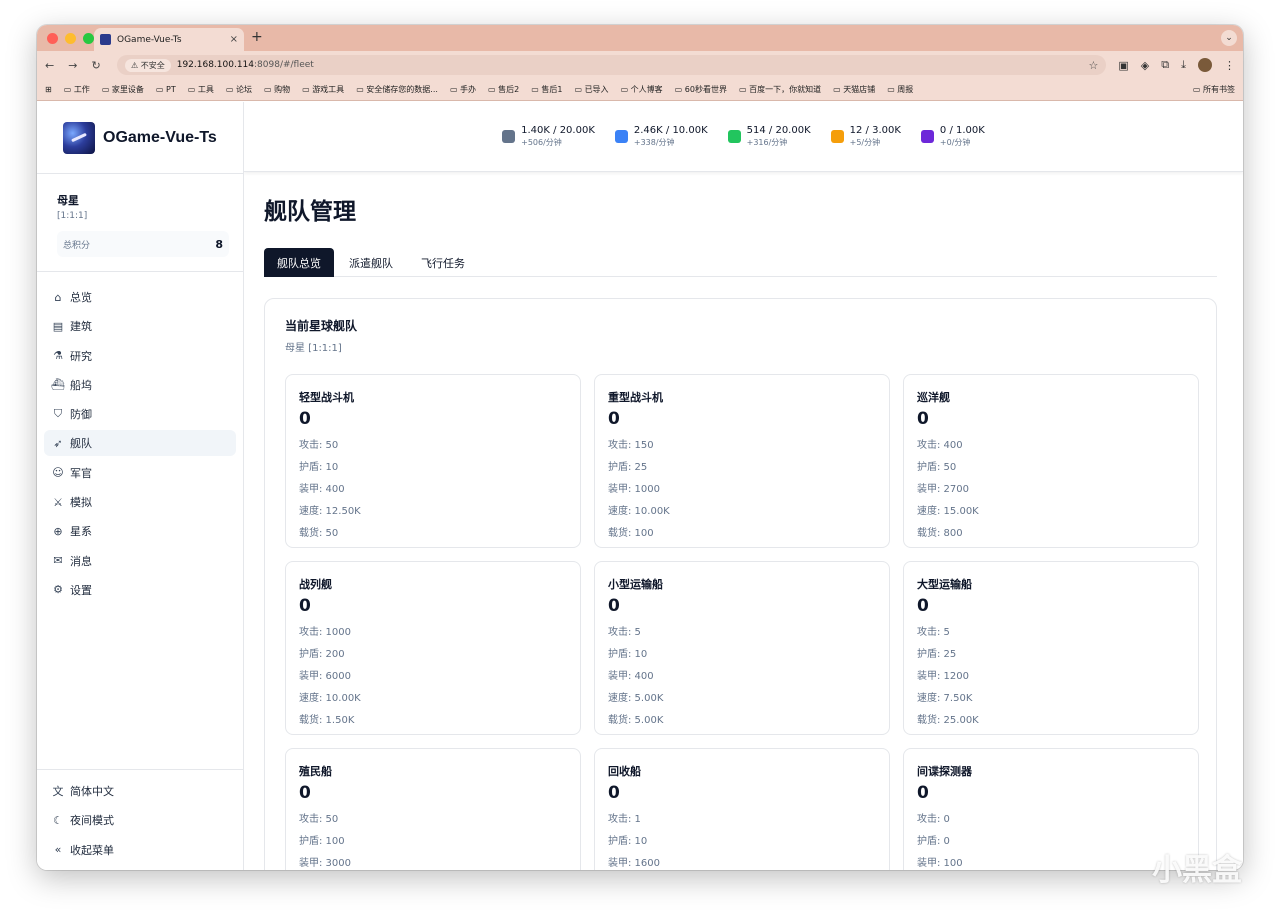 The height and width of the screenshot is (918, 1280). What do you see at coordinates (1214, 89) in the screenshot?
I see `all-bookmarks: ▭ 所有书签` at bounding box center [1214, 89].